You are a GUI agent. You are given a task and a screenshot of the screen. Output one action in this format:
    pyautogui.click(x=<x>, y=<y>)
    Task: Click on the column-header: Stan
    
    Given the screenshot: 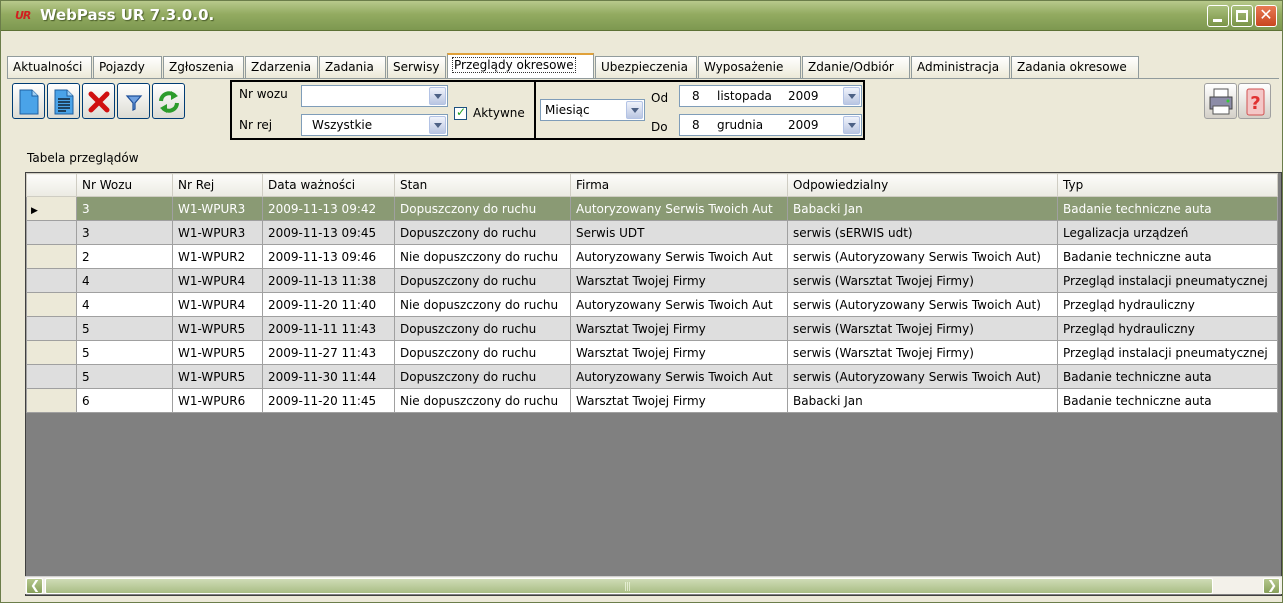 What is the action you would take?
    pyautogui.click(x=482, y=185)
    